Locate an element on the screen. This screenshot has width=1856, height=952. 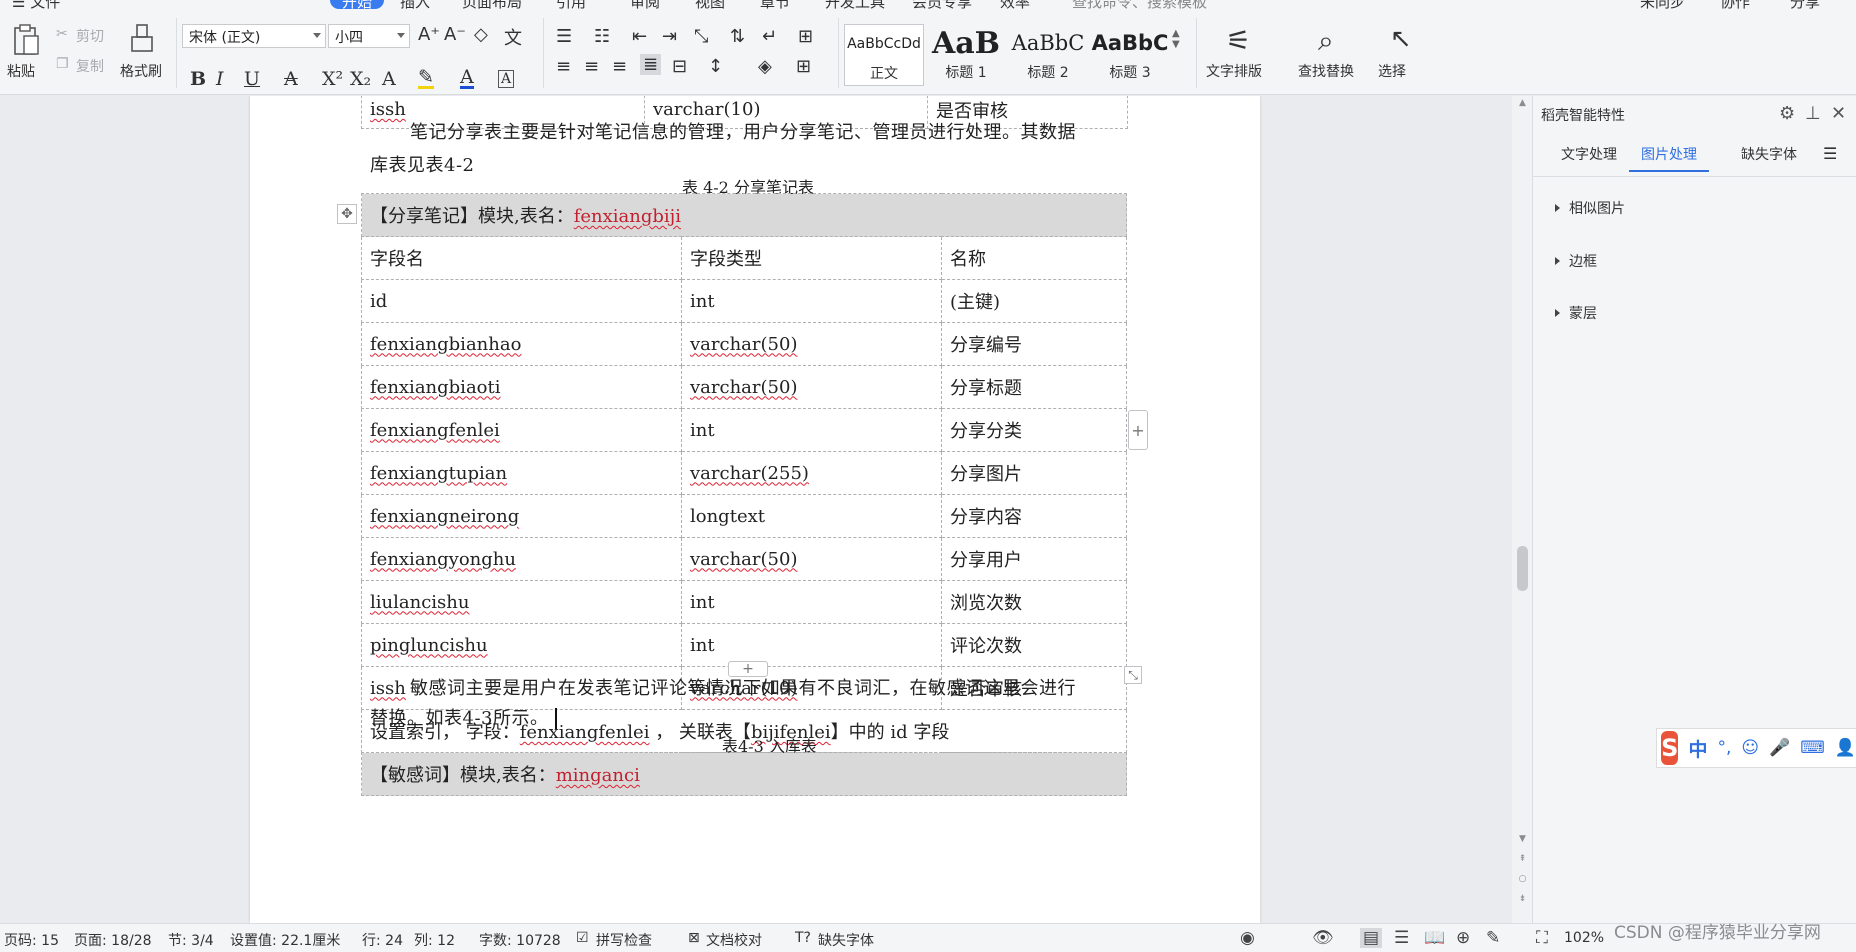
table-cell: (主键) is located at coordinates (1034, 301).